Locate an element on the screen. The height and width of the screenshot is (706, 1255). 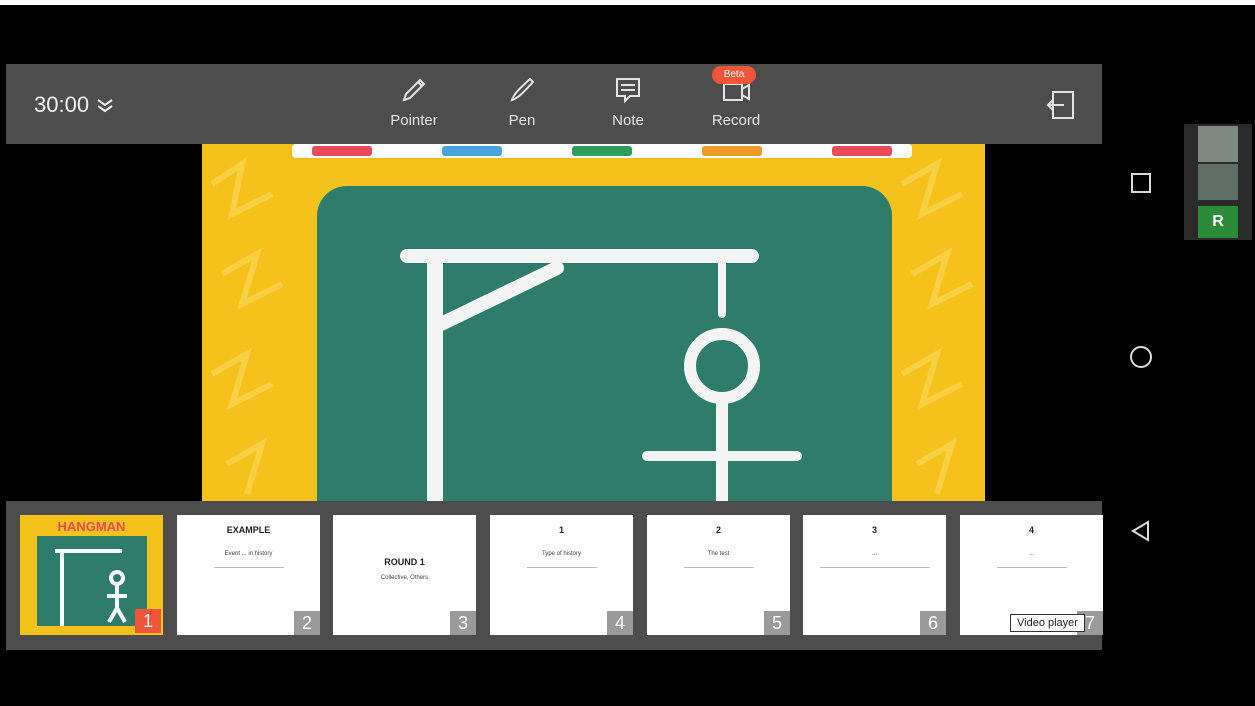
slide-thumbnail-2: EXAMPLE Event ... in history 2 is located at coordinates (248, 575).